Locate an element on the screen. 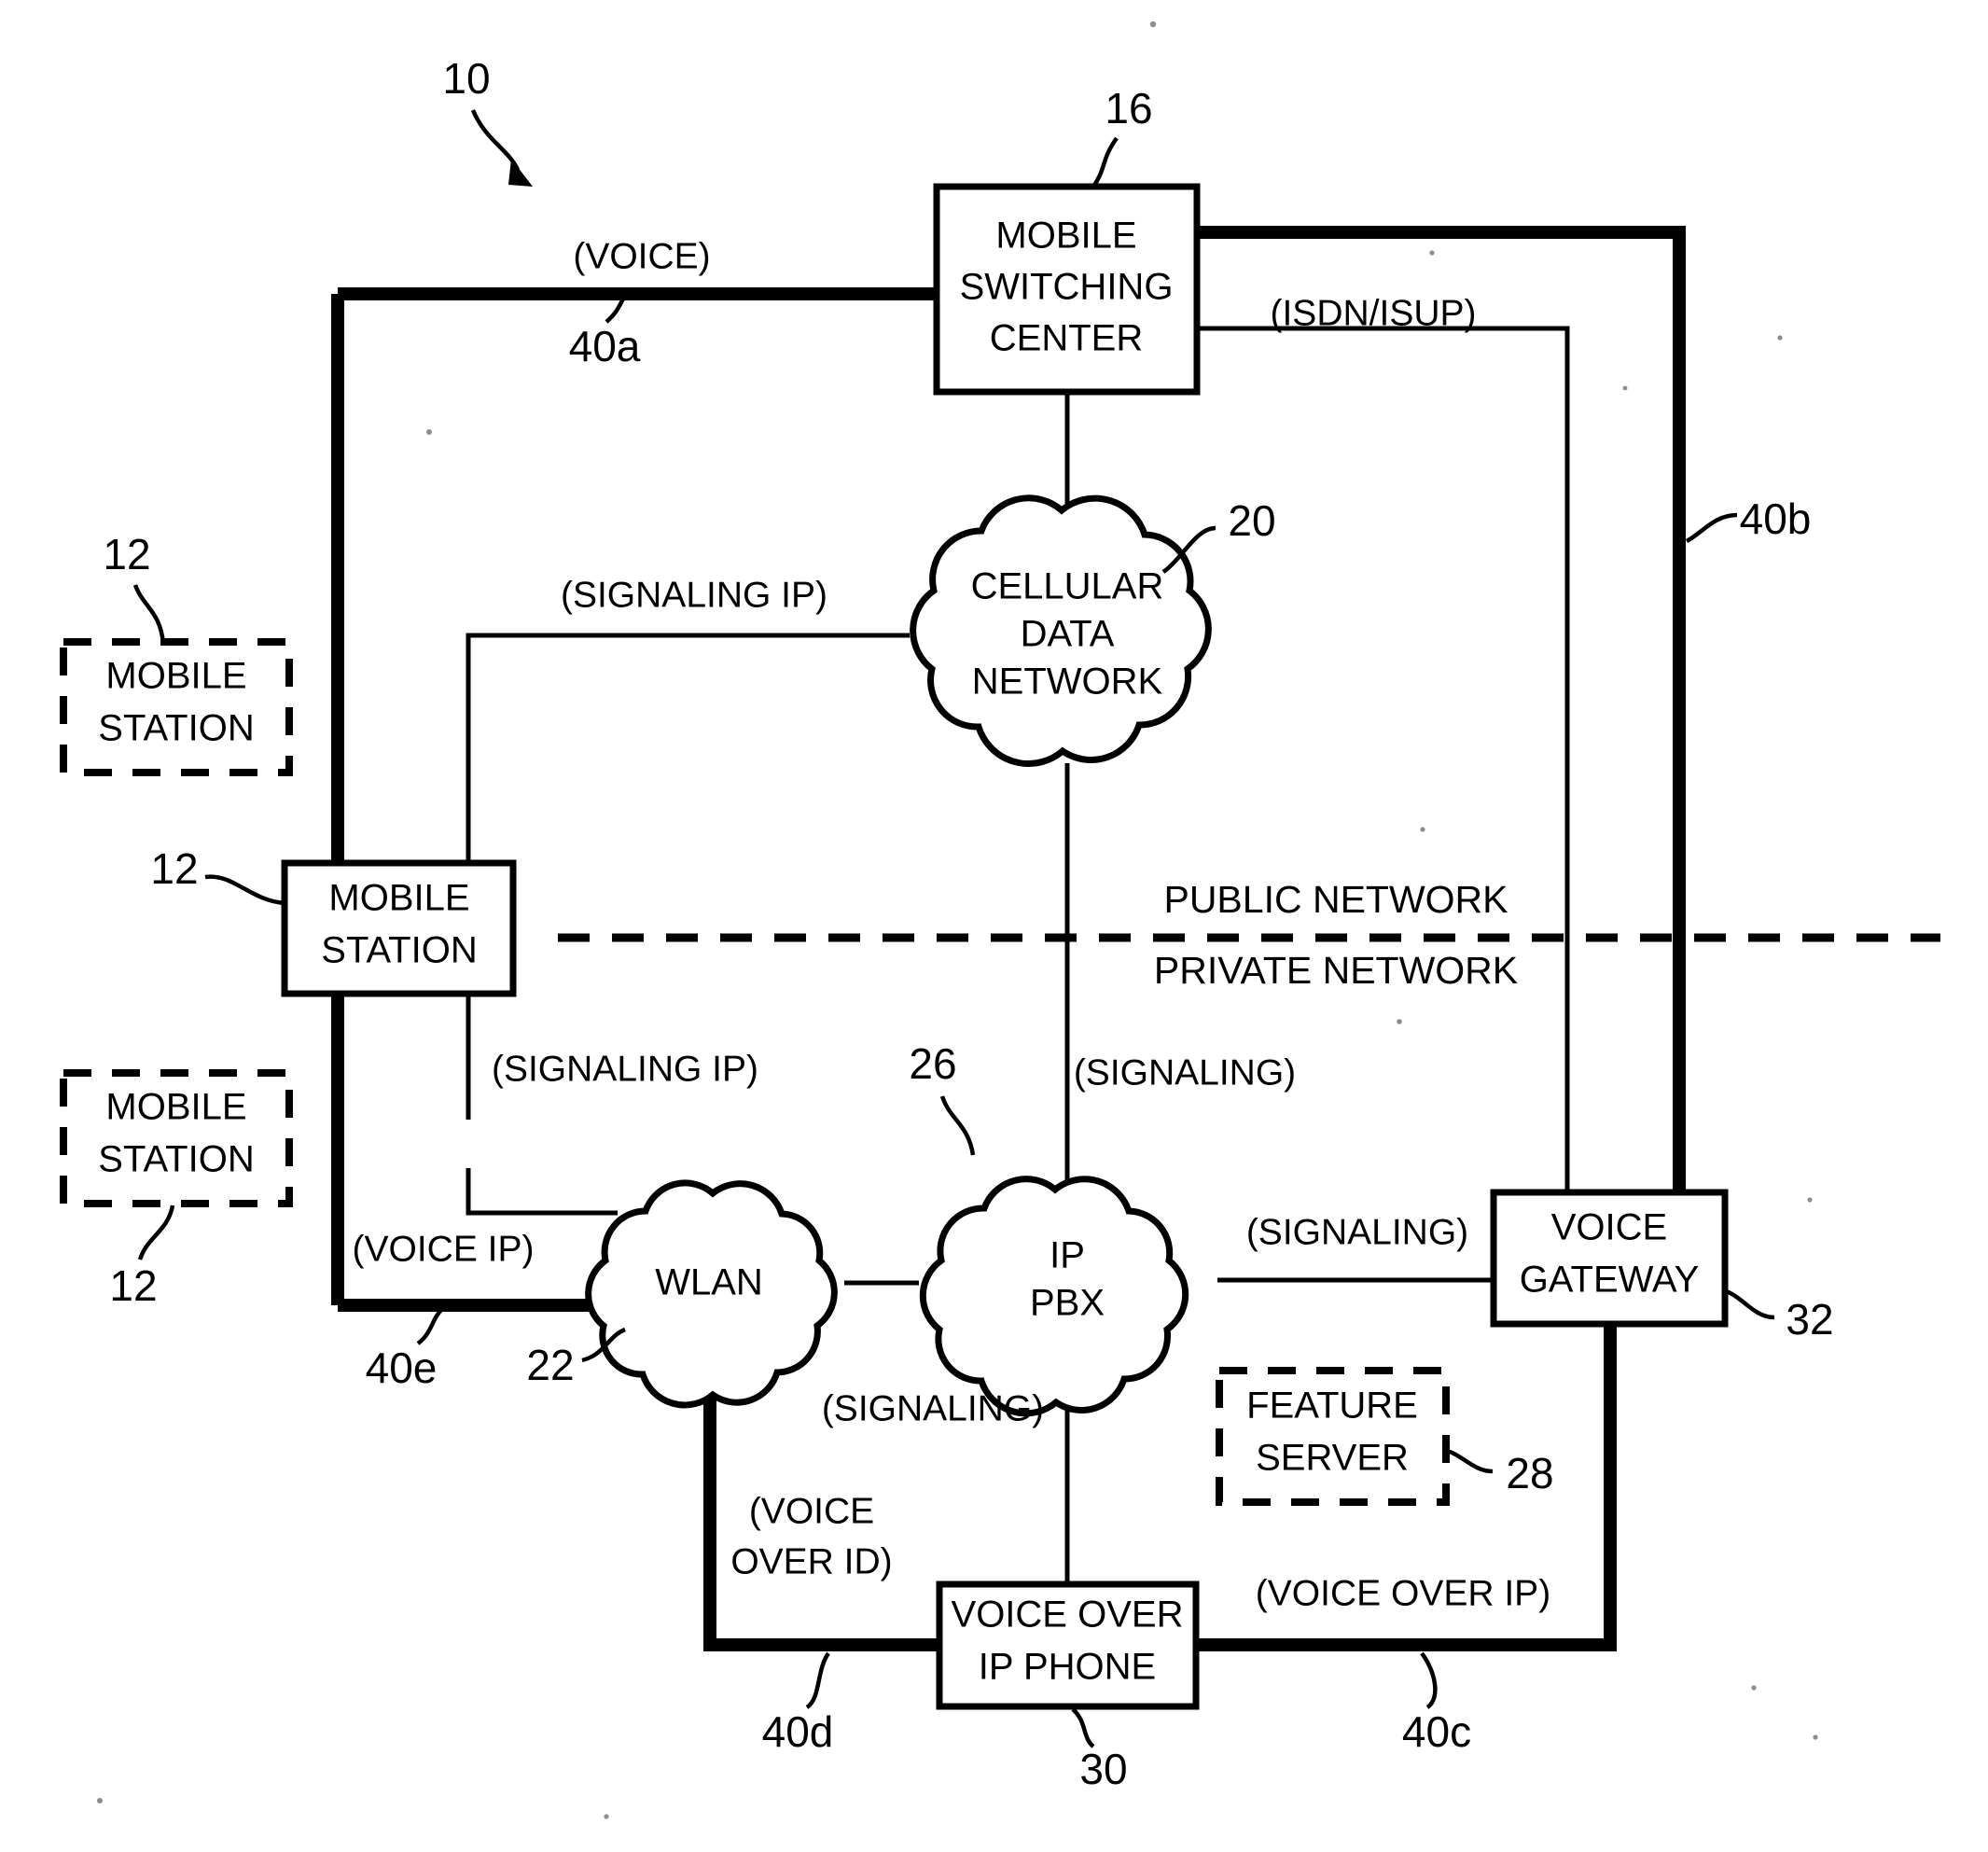  figure-ref-10: 10 is located at coordinates (466, 78).